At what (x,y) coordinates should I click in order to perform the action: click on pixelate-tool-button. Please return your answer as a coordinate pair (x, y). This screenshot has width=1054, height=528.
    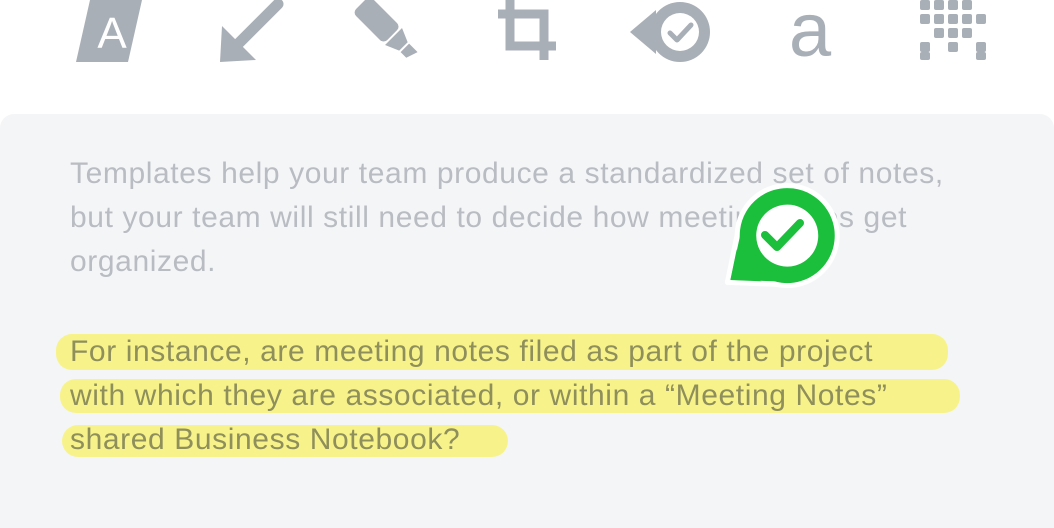
    Looking at the image, I should click on (952, 33).